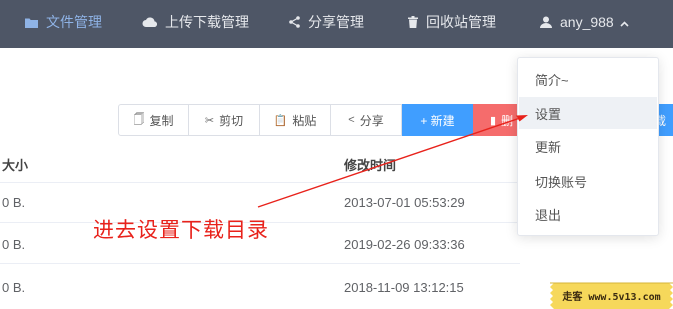 The height and width of the screenshot is (309, 673). I want to click on table-cell-modified: 2013-07-01 05:53:29, so click(404, 202).